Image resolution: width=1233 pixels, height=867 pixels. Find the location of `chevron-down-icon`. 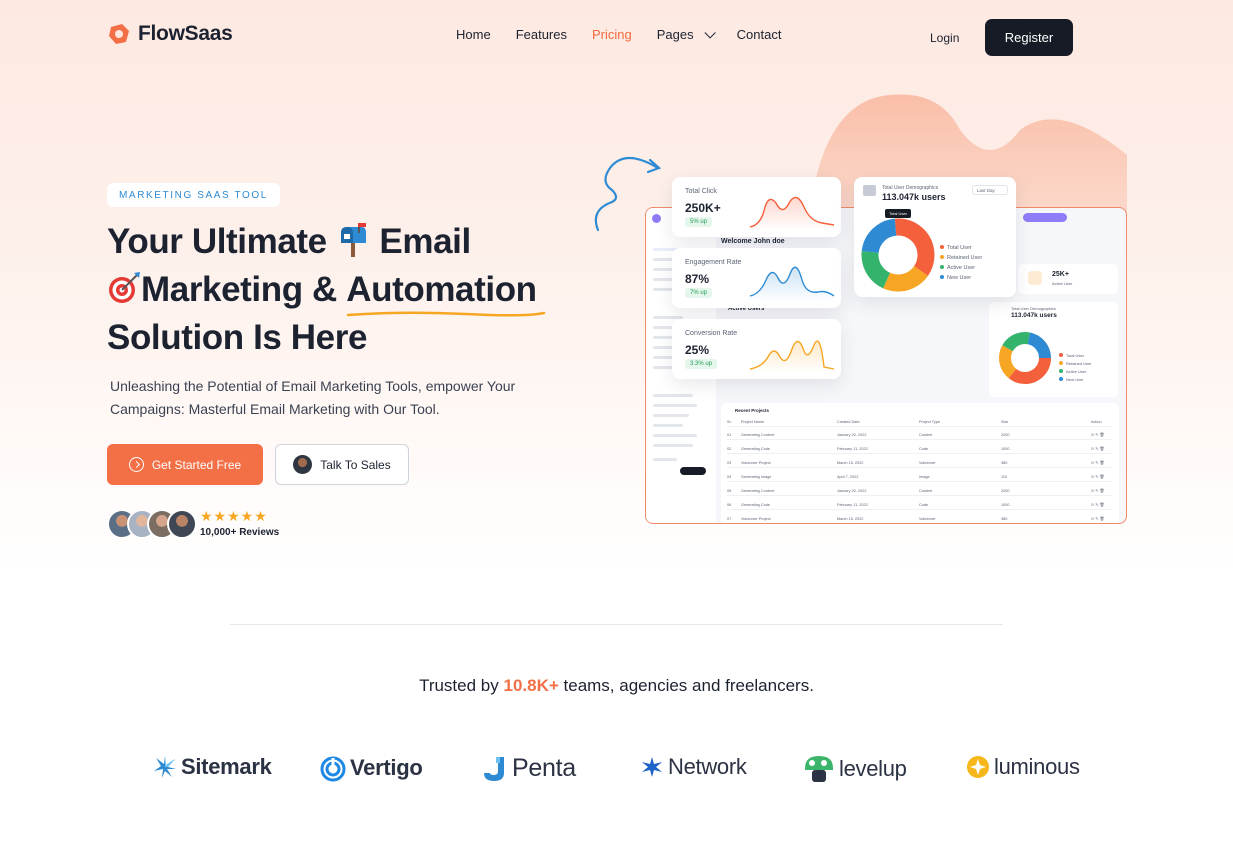

chevron-down-icon is located at coordinates (710, 32).